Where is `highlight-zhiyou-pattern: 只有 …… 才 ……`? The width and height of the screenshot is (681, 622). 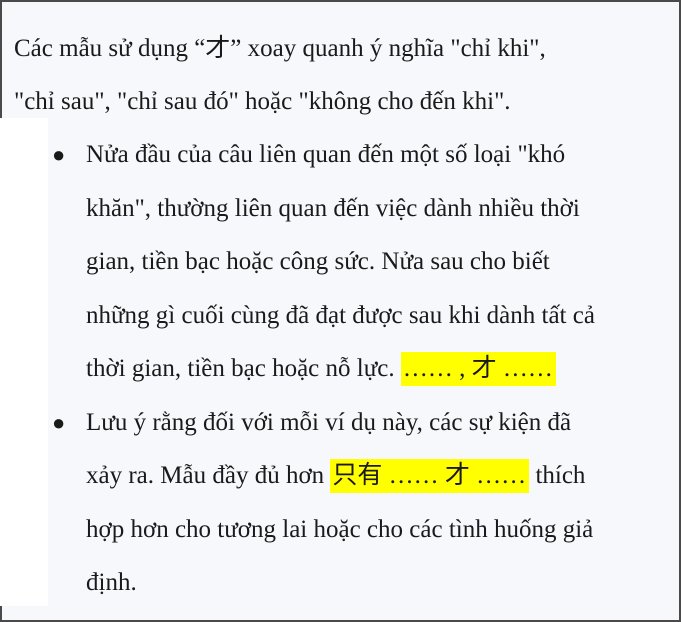 highlight-zhiyou-pattern: 只有 …… 才 …… is located at coordinates (430, 476).